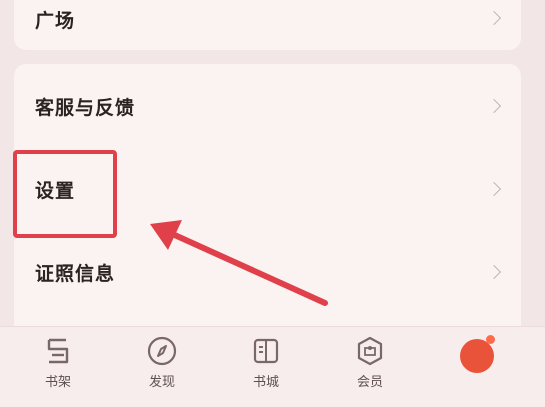 The width and height of the screenshot is (545, 407). I want to click on notification-dot, so click(490, 339).